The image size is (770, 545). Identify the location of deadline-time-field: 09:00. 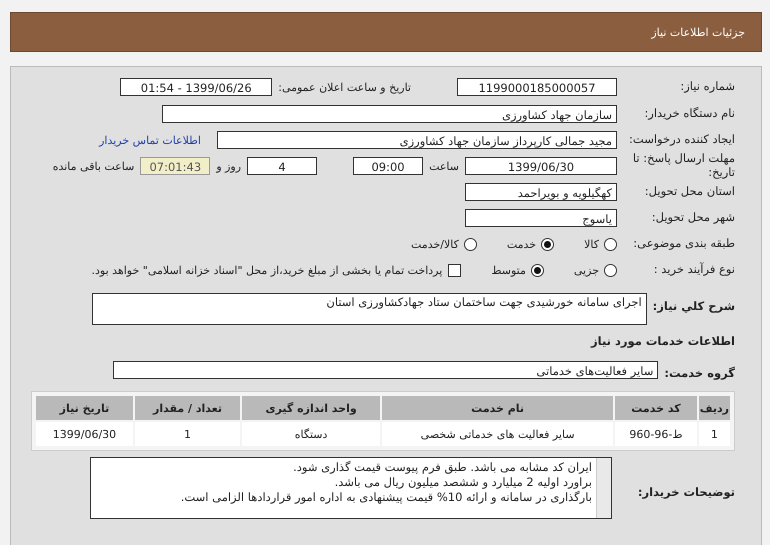
(388, 166).